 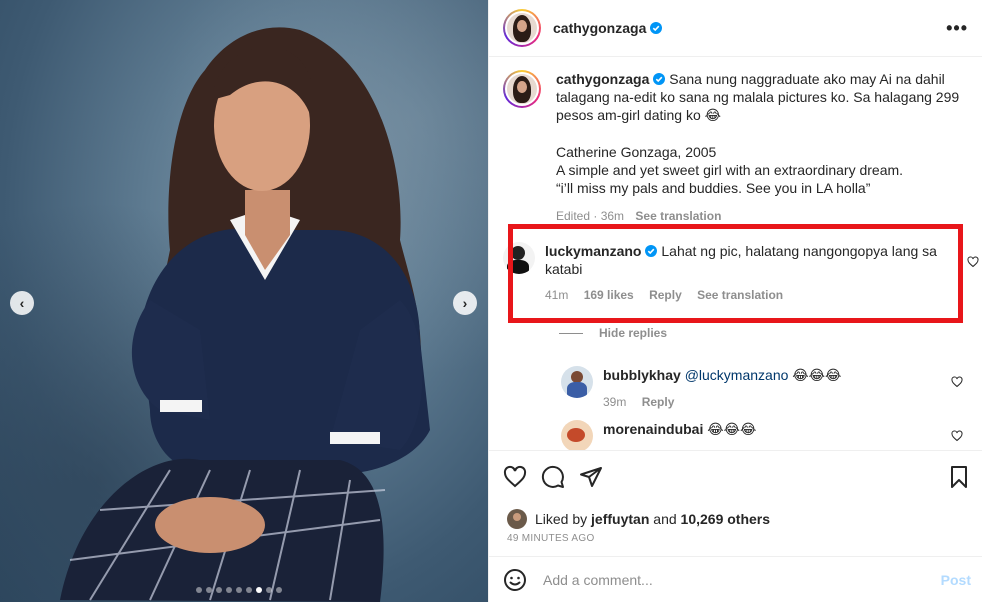 I want to click on caption-see-translation: See translation, so click(x=678, y=216).